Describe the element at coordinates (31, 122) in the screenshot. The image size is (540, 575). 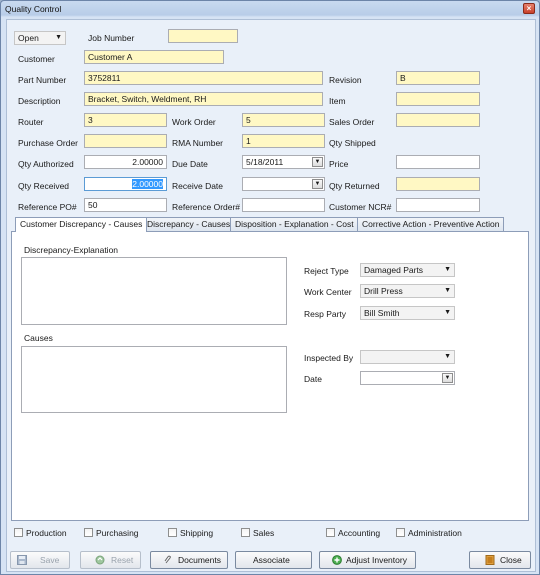
I see `router-label: Router` at that location.